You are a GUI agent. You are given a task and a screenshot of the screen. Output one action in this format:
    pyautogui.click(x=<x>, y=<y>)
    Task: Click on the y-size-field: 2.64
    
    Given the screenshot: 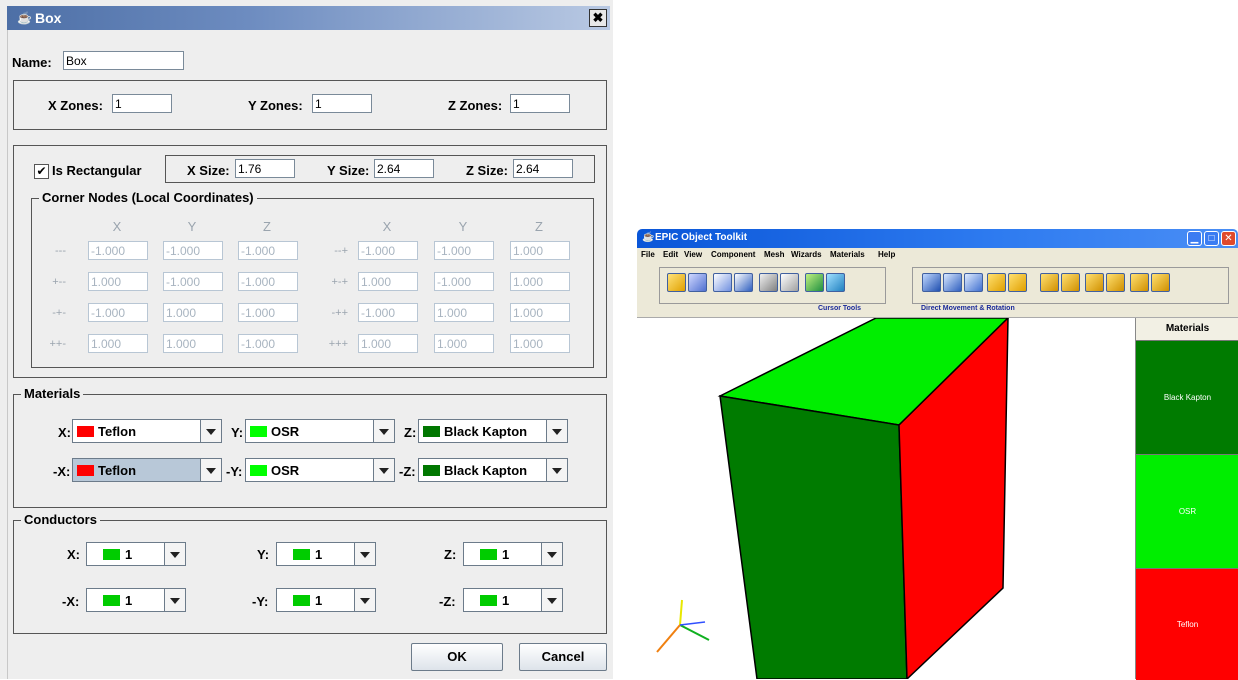 What is the action you would take?
    pyautogui.click(x=404, y=168)
    